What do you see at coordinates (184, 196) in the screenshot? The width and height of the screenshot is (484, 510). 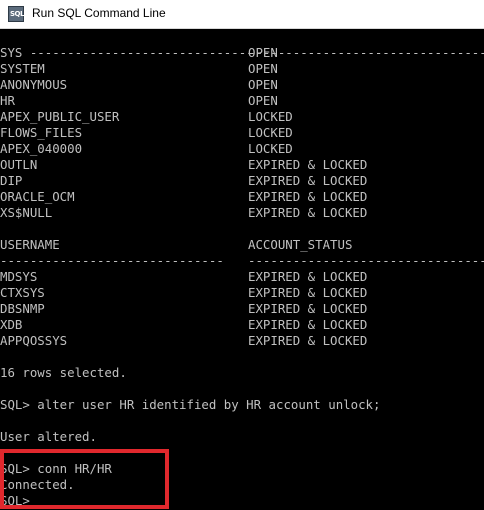 I see `table-row: ORACLE_OCM EXPIRED & LOCKED` at bounding box center [184, 196].